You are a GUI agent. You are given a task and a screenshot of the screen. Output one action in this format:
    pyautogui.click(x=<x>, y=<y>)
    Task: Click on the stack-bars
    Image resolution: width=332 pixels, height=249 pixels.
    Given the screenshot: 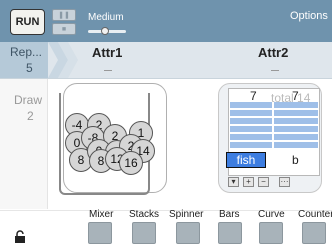 What is the action you would take?
    pyautogui.click(x=274, y=125)
    